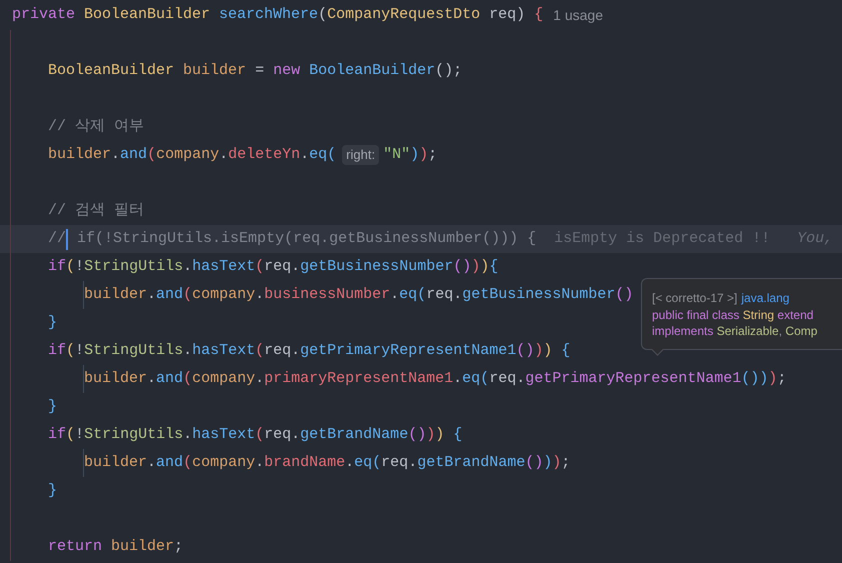 This screenshot has width=842, height=563. What do you see at coordinates (57, 239) in the screenshot?
I see `code-text: //` at bounding box center [57, 239].